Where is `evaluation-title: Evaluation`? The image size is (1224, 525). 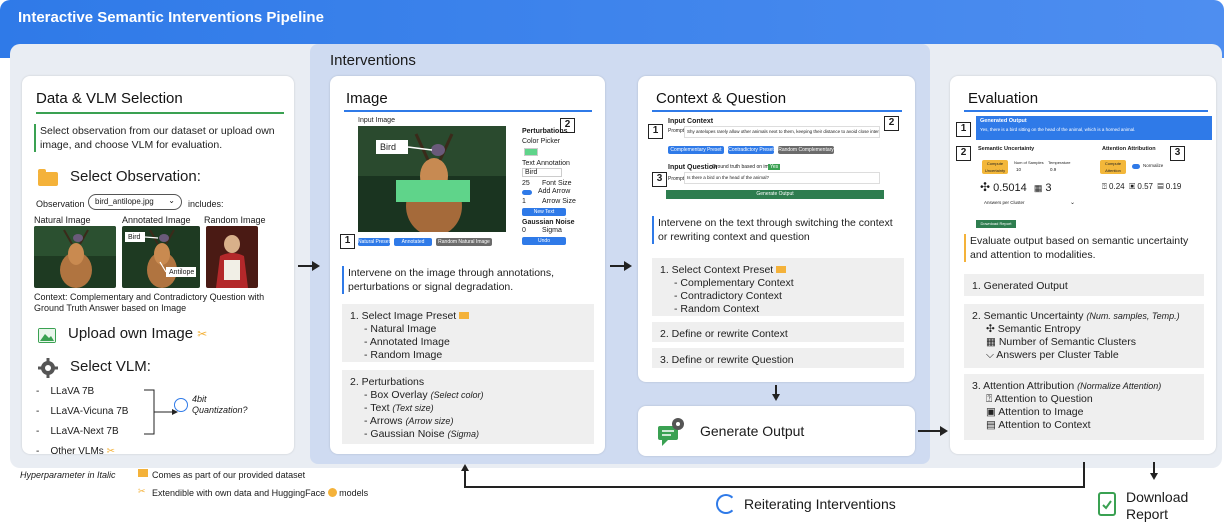 evaluation-title: Evaluation is located at coordinates (1003, 98).